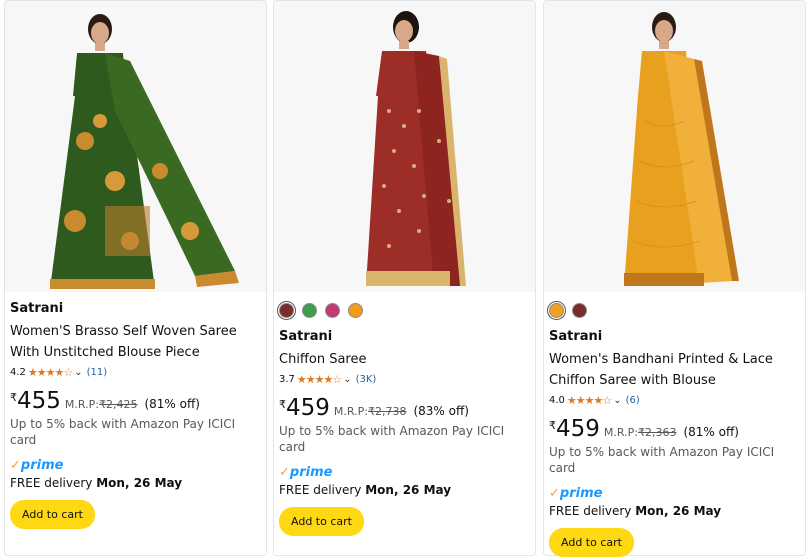 This screenshot has height=560, width=811. What do you see at coordinates (366, 380) in the screenshot?
I see `review-count-link: (3K)` at bounding box center [366, 380].